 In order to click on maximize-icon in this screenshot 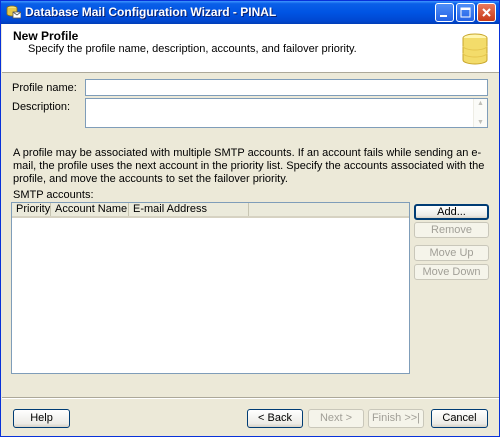, I will do `click(465, 12)`.